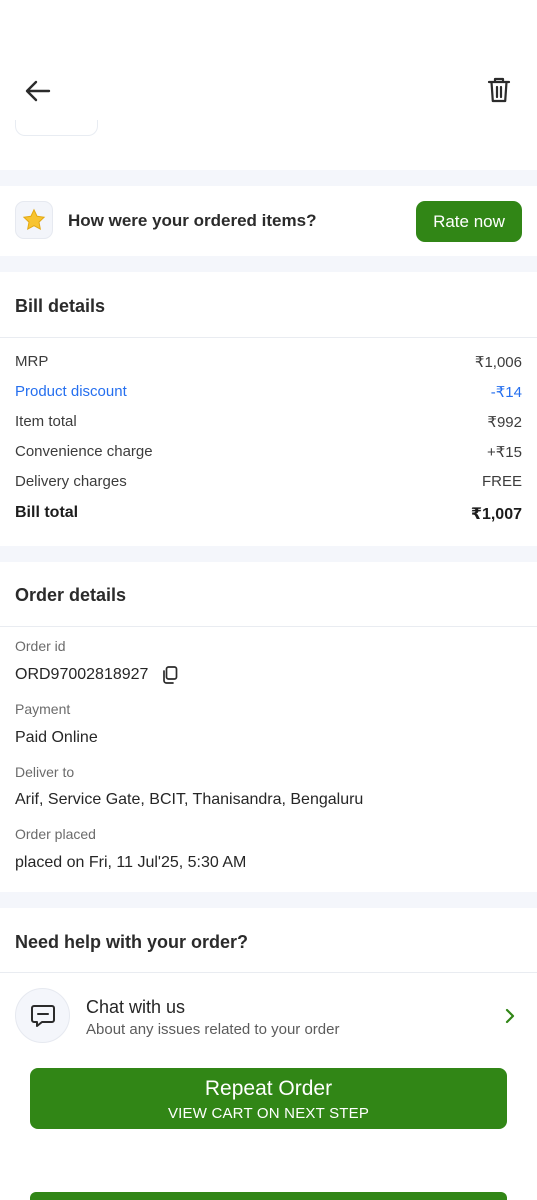 Image resolution: width=537 pixels, height=1200 pixels. I want to click on bill-value: ₹1,006, so click(498, 362).